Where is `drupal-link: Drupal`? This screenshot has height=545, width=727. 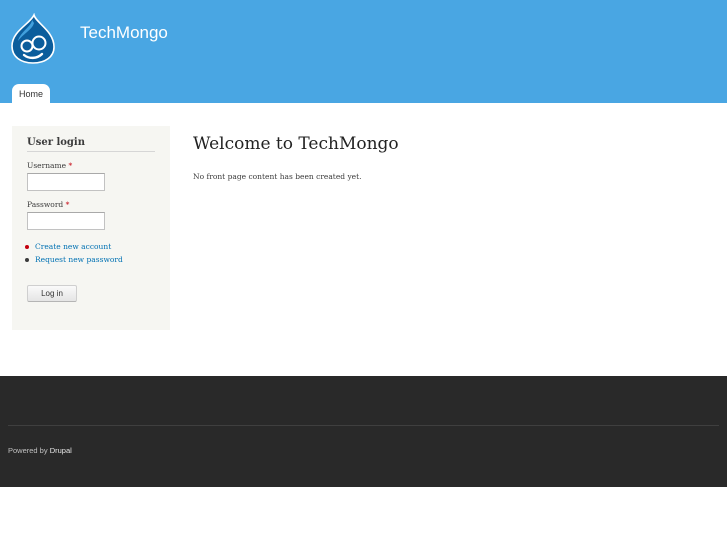 drupal-link: Drupal is located at coordinates (61, 450).